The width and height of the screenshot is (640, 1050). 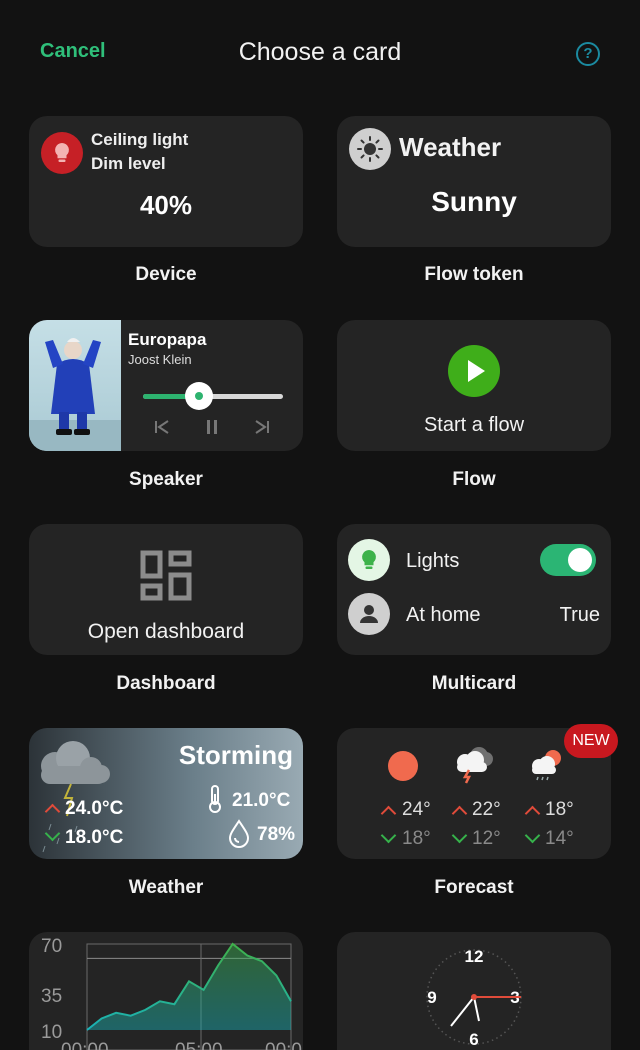 I want to click on chart-y-tick-label: 70, so click(x=51, y=946).